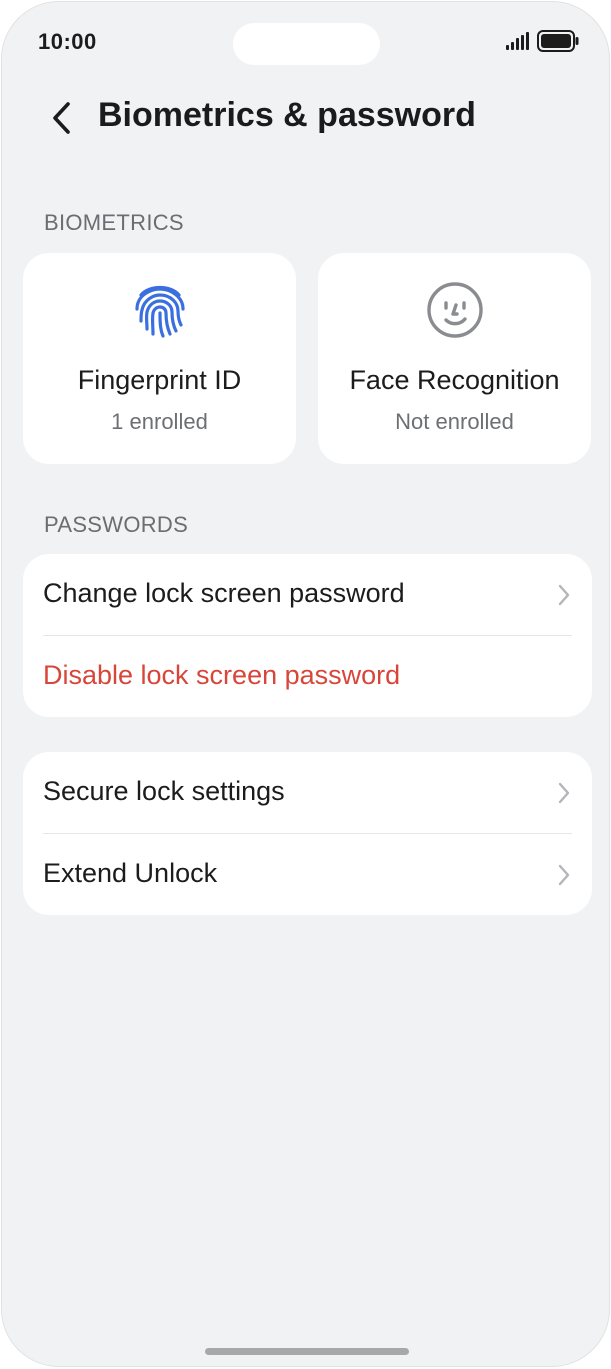 Image resolution: width=611 pixels, height=1369 pixels. Describe the element at coordinates (224, 593) in the screenshot. I see `change-lock-screen-password-label: Change lock screen password` at that location.